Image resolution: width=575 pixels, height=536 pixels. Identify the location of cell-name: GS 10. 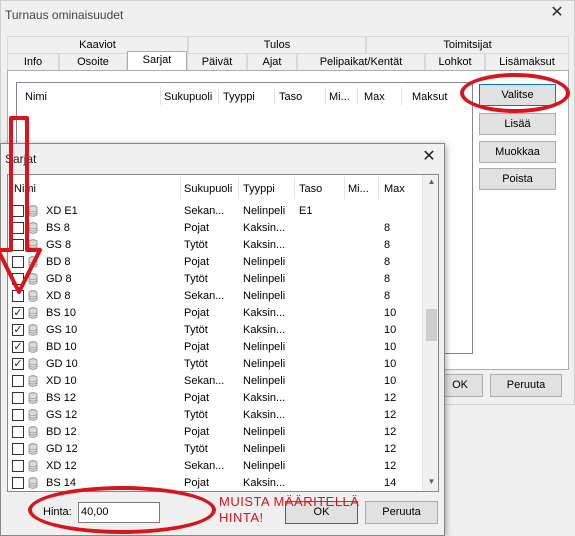
(62, 330).